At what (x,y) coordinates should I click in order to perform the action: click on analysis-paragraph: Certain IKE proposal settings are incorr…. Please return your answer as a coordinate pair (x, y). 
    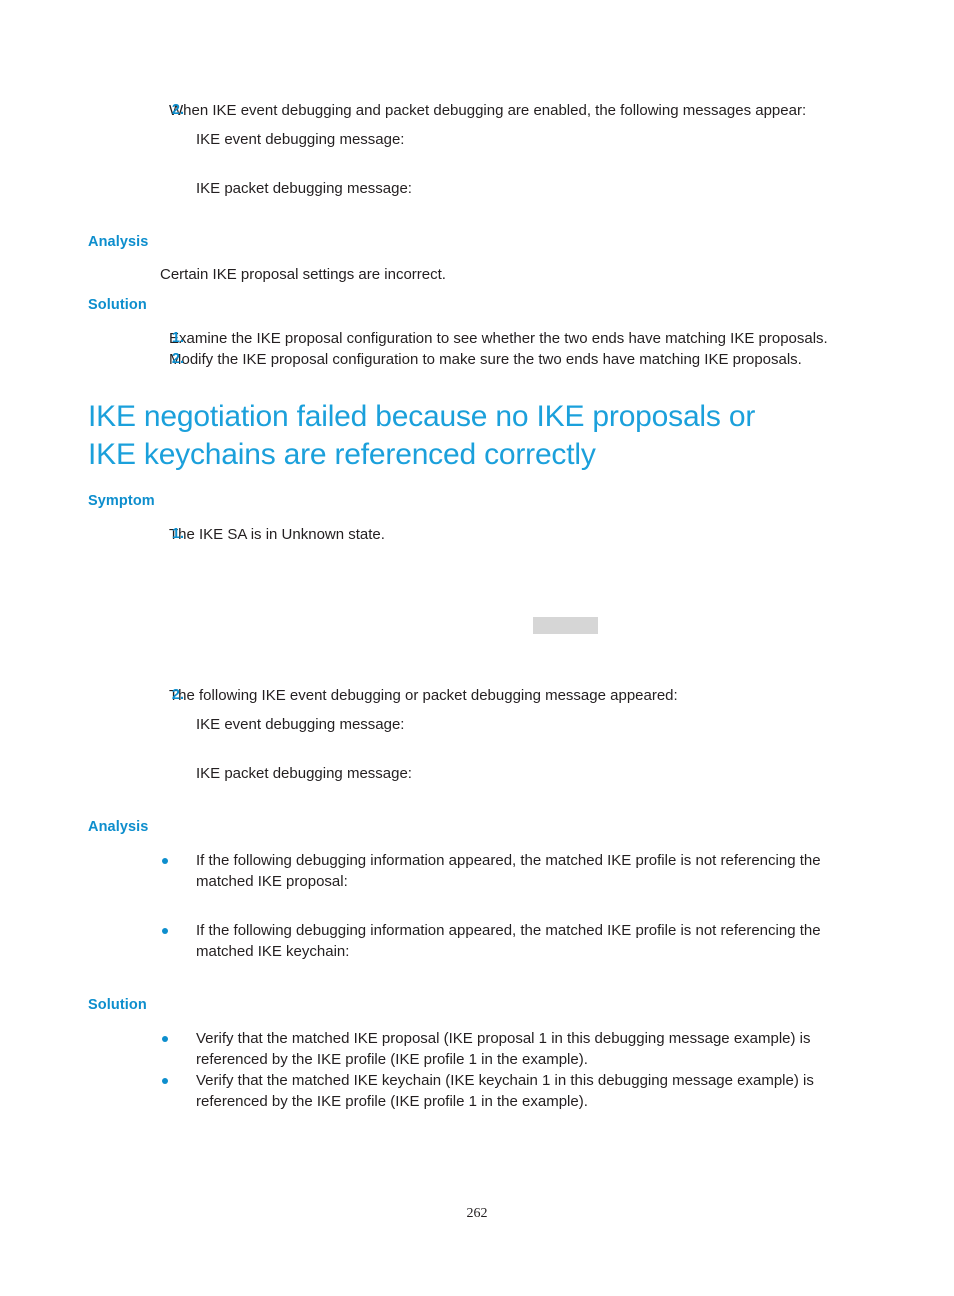
    Looking at the image, I should click on (303, 274).